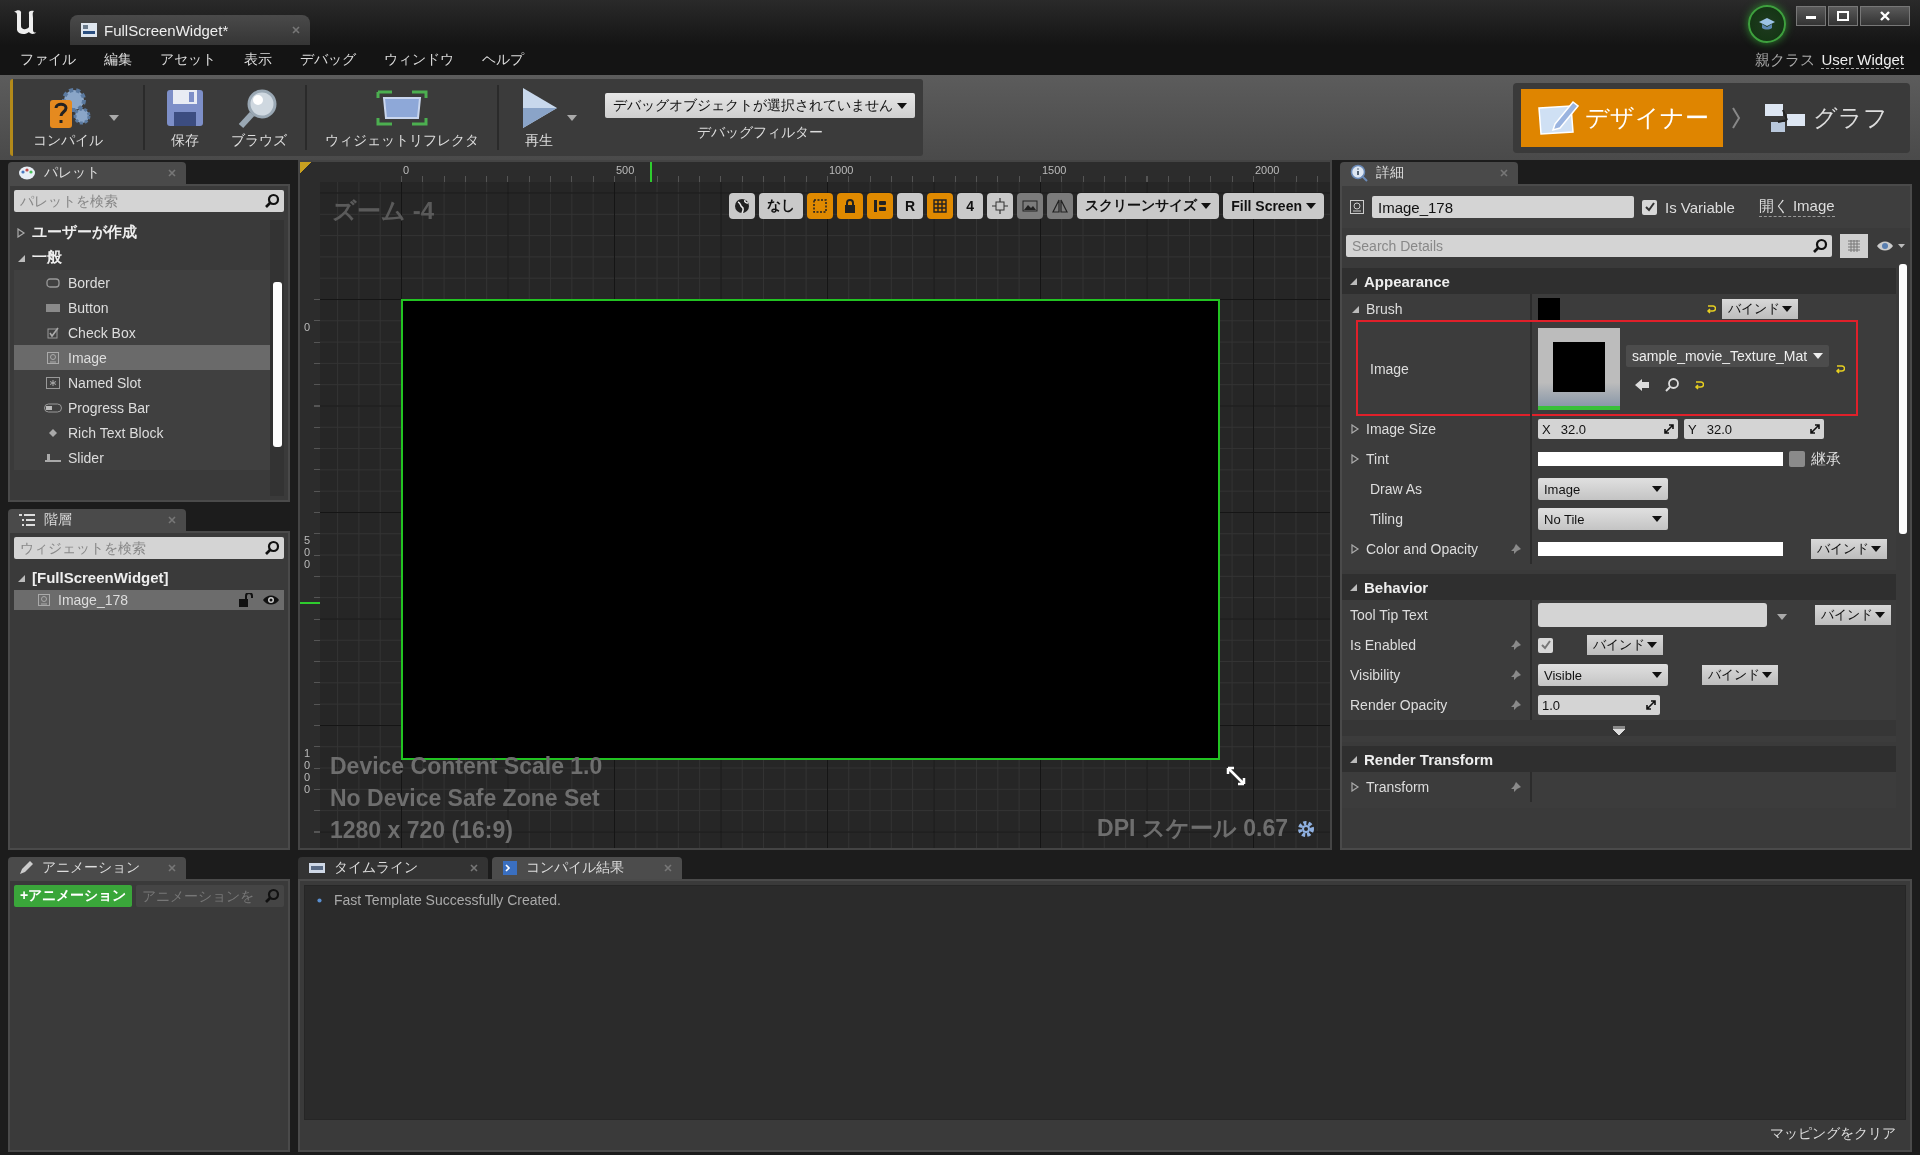 The height and width of the screenshot is (1155, 1920). I want to click on palette-item: Check Box, so click(142, 332).